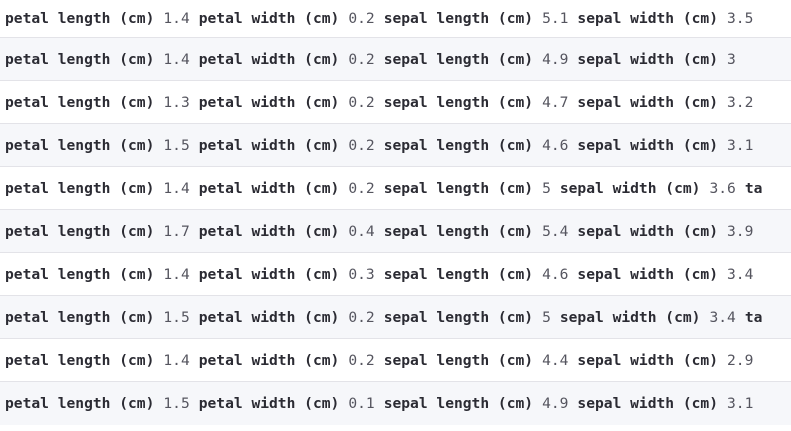  I want to click on petal-length-value: 1.3, so click(176, 102).